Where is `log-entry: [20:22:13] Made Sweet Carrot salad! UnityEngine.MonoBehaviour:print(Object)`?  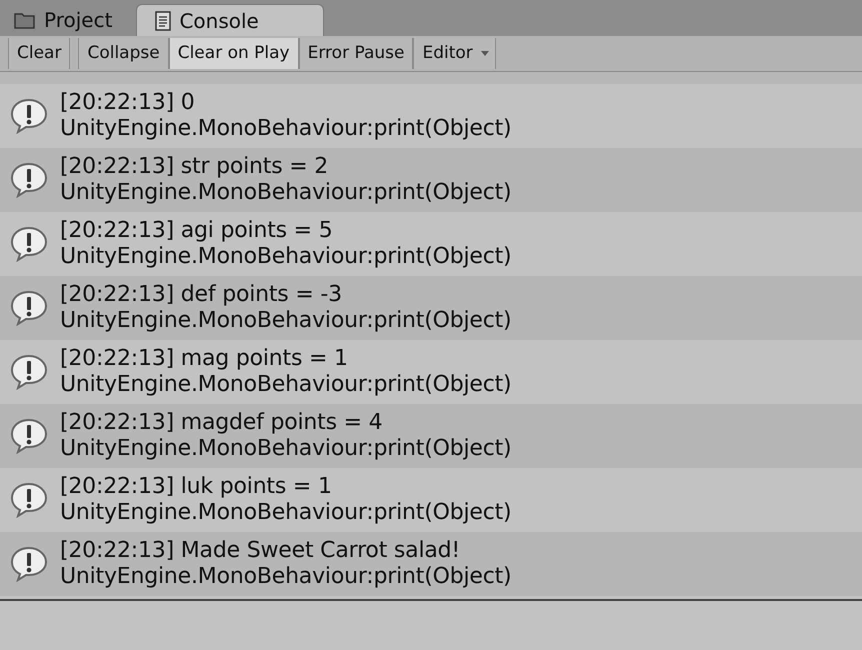 log-entry: [20:22:13] Made Sweet Carrot salad! UnityEngine.MonoBehaviour:print(Object) is located at coordinates (431, 564).